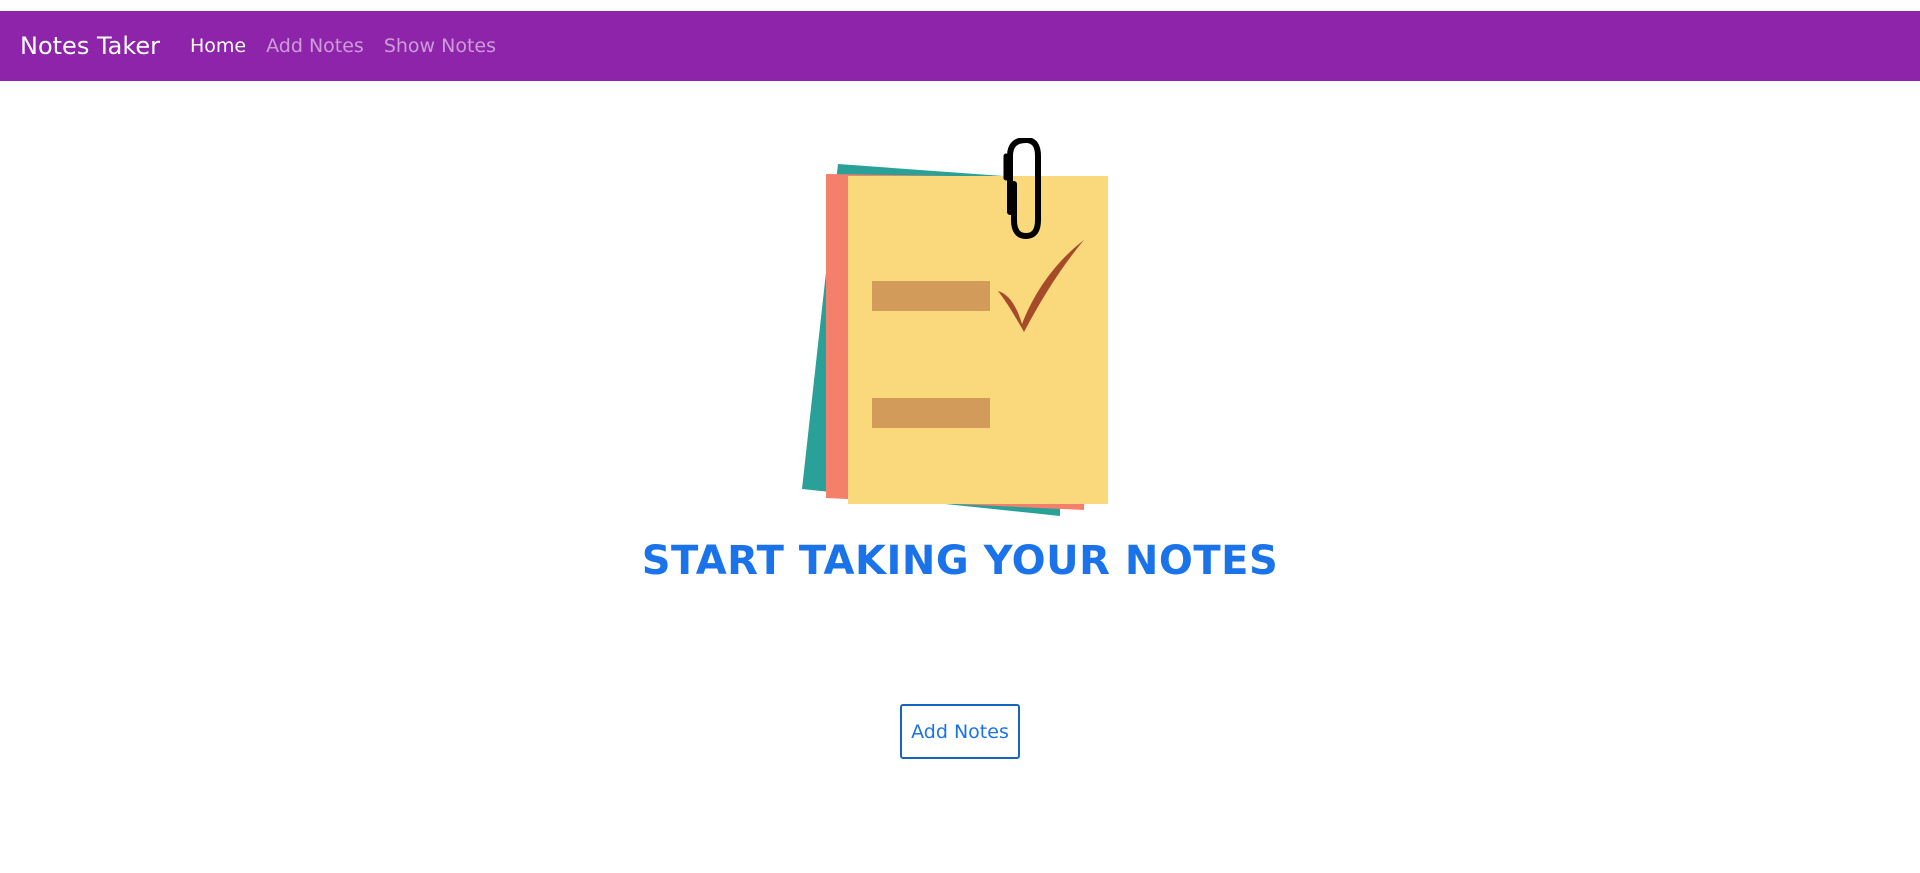 This screenshot has width=1920, height=873. I want to click on top-strip, so click(960, 5).